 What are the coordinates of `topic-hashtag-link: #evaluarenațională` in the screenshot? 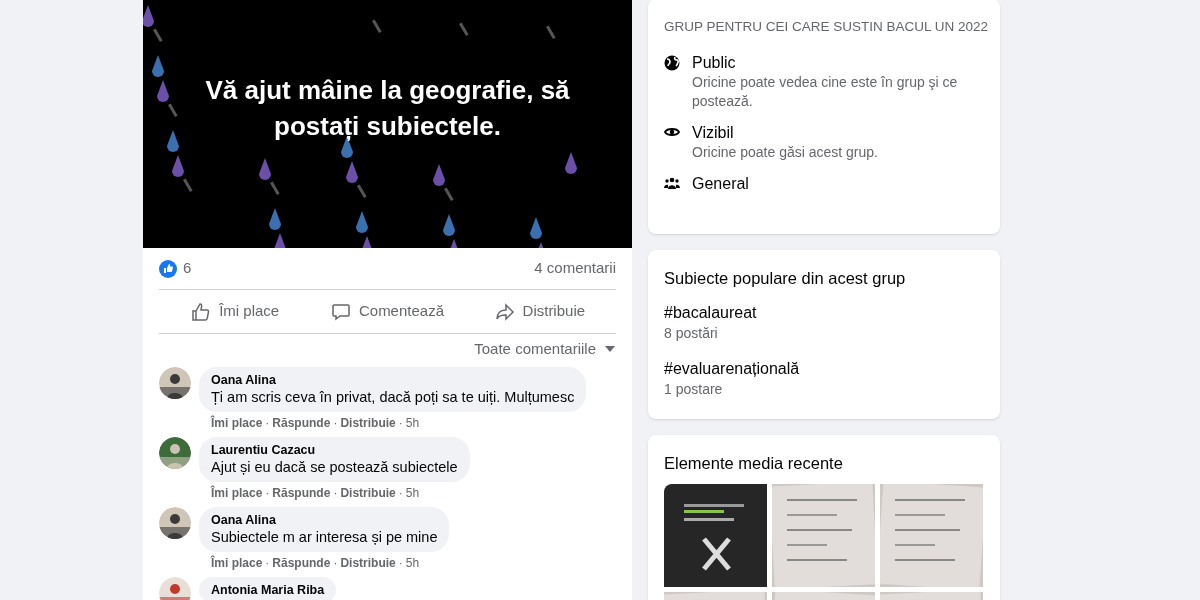 It's located at (824, 368).